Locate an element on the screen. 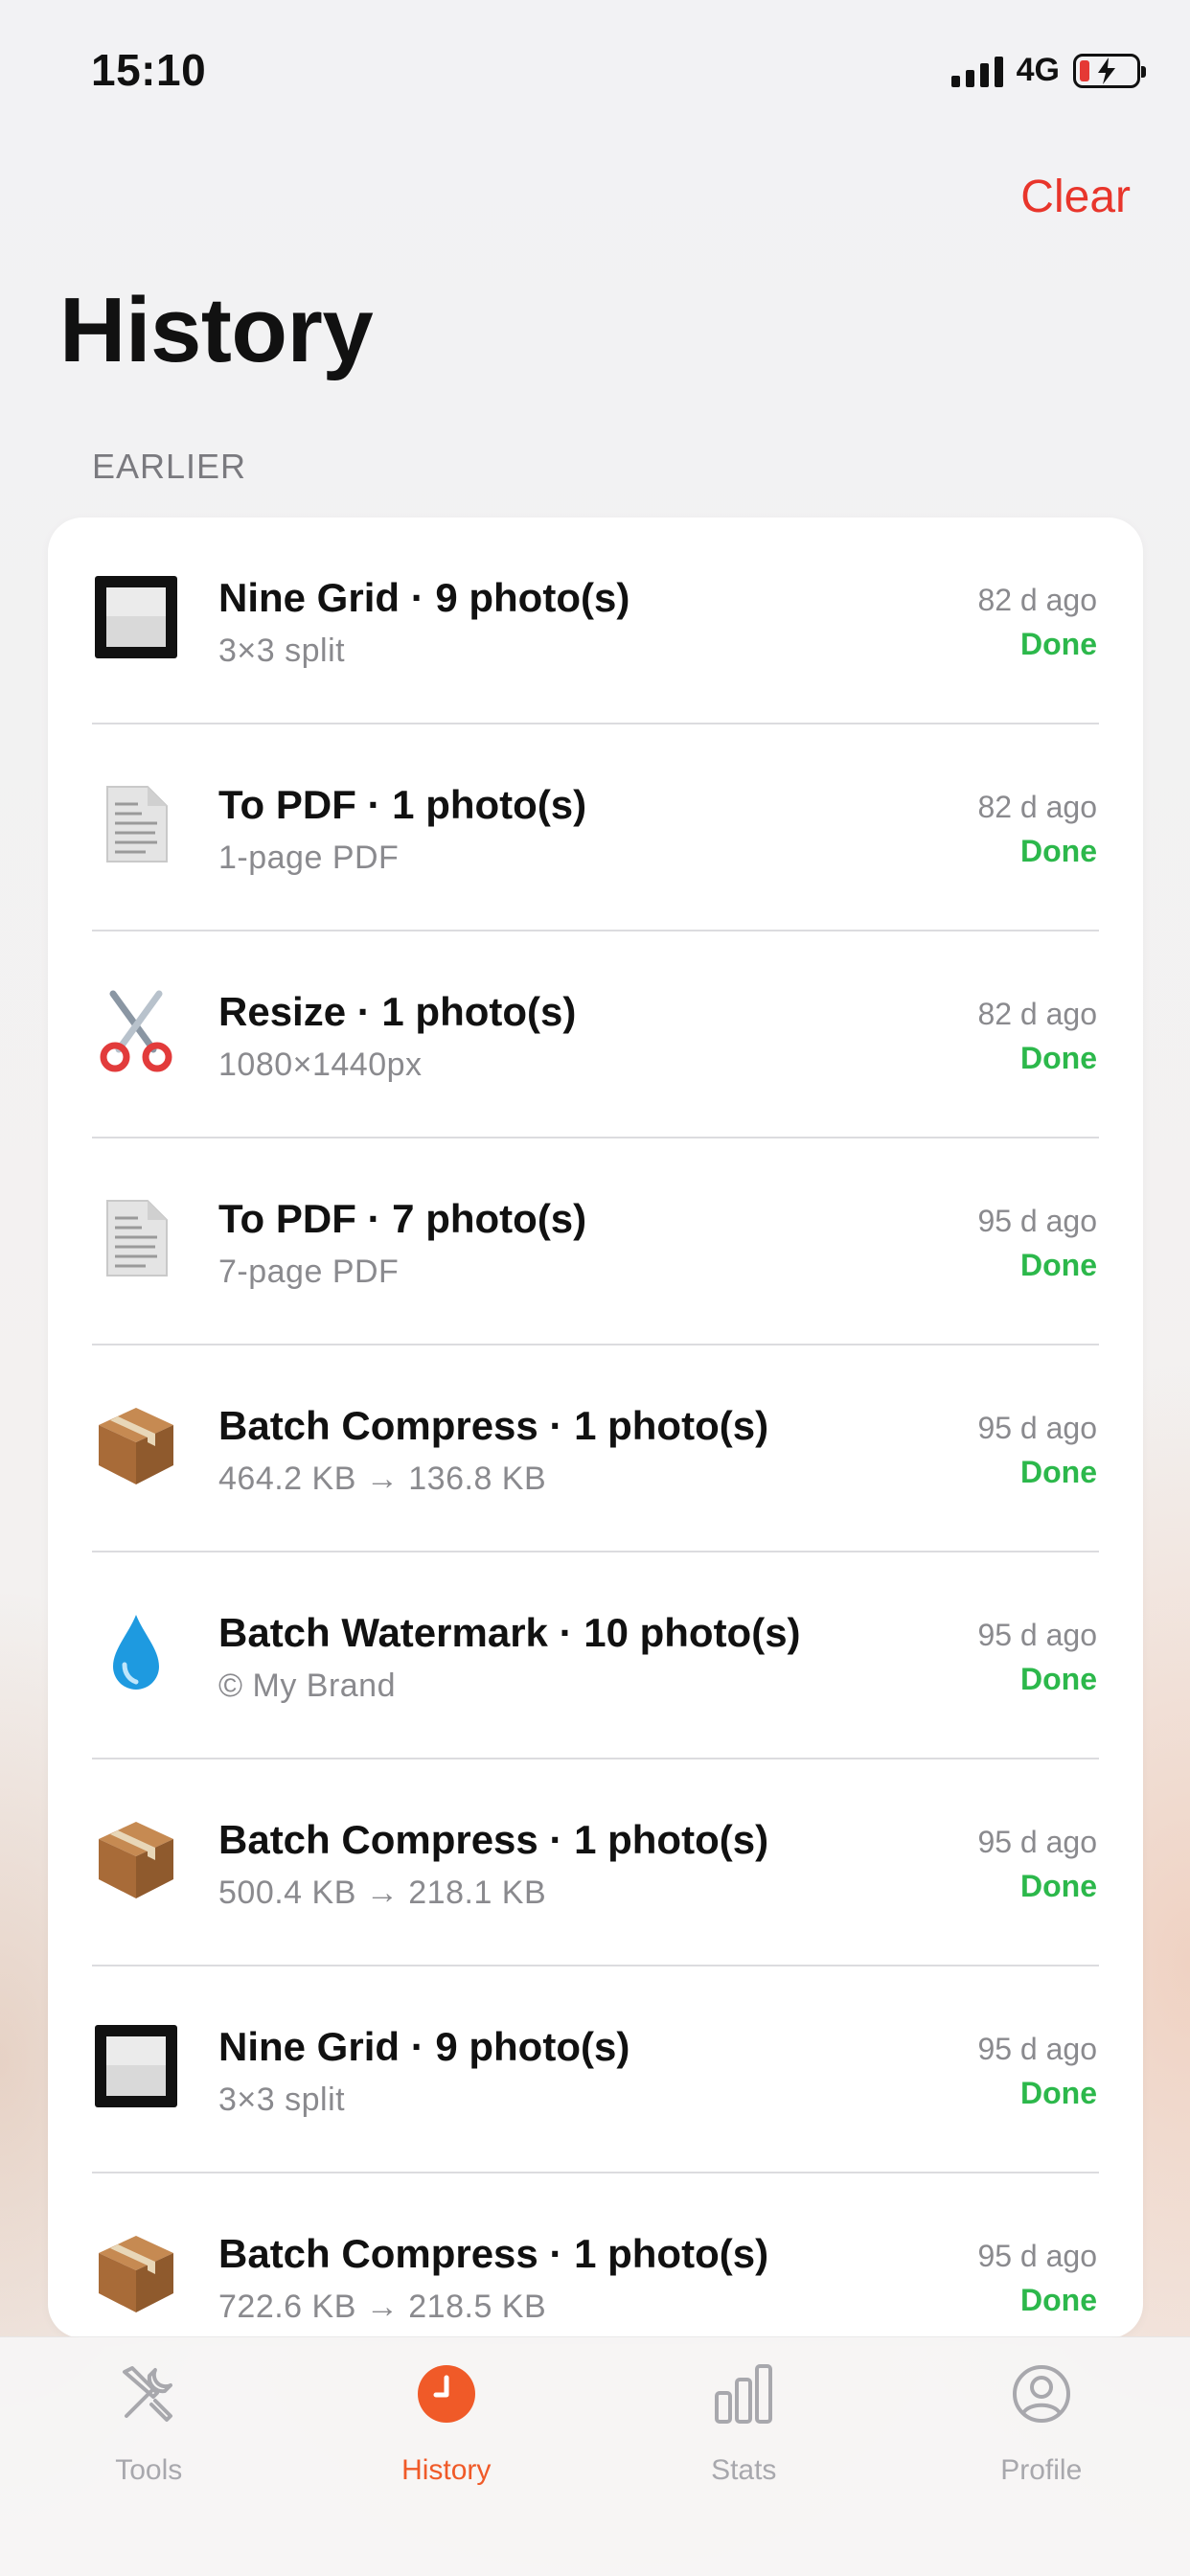  item-detail: 464.2 KB → 136.8 KB is located at coordinates (382, 1479).